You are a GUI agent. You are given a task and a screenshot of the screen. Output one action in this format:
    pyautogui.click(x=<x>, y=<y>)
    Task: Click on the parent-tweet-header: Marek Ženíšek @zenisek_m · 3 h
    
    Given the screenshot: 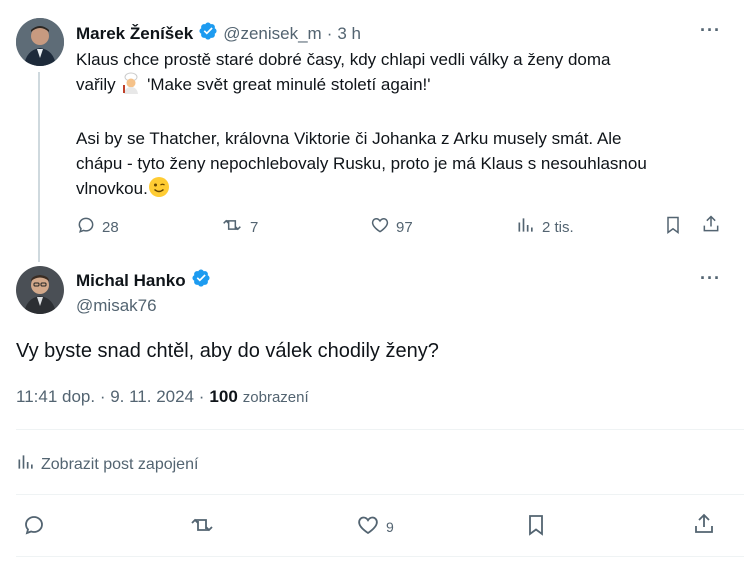 What is the action you would take?
    pyautogui.click(x=218, y=33)
    